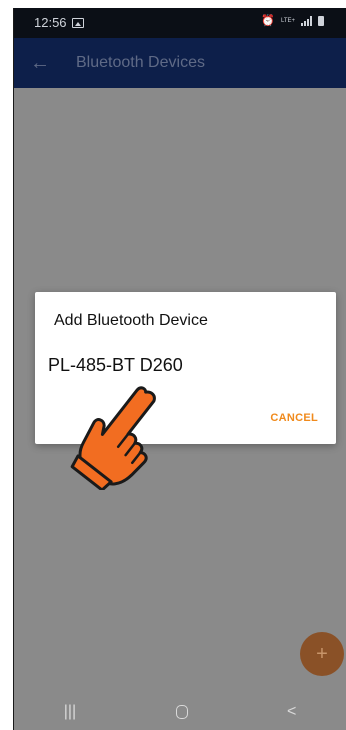  Describe the element at coordinates (321, 20) in the screenshot. I see `battery-icon` at that location.